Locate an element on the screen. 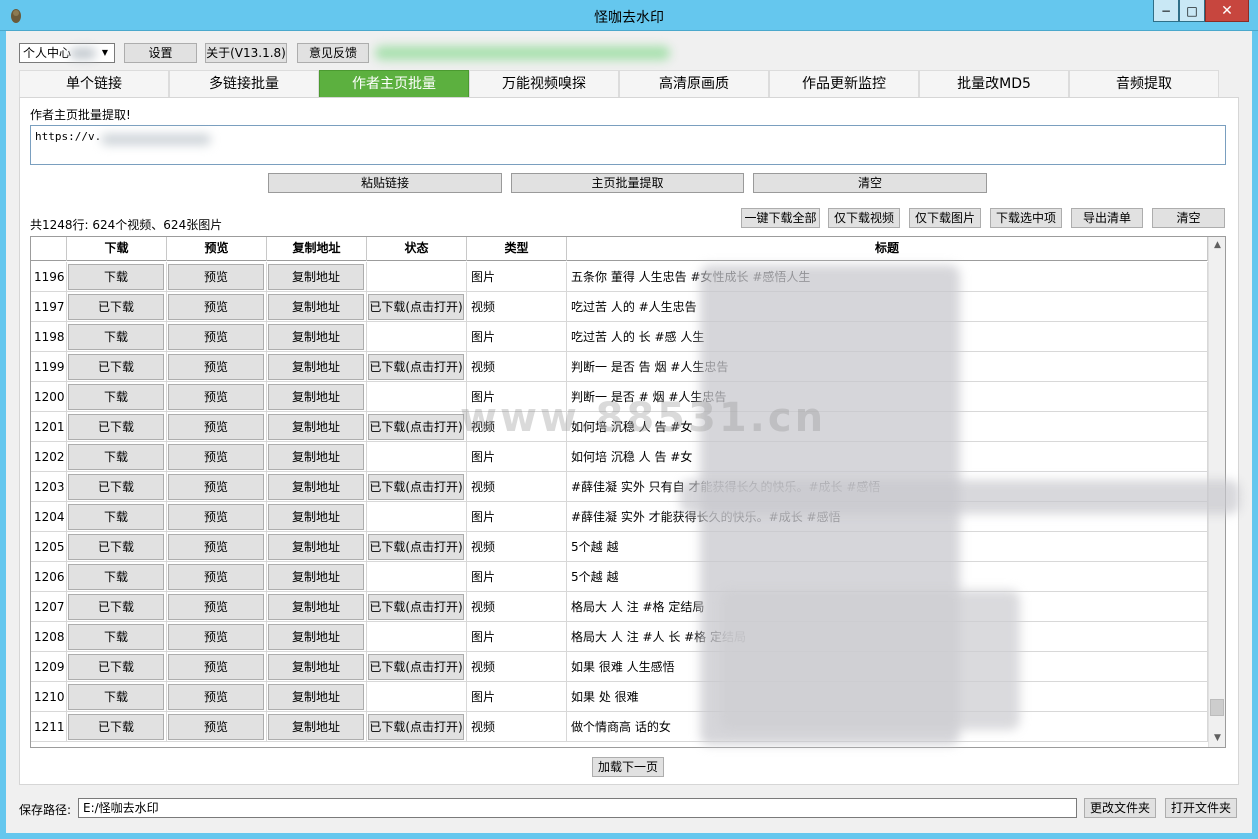  scroll-thumb is located at coordinates (1217, 707).